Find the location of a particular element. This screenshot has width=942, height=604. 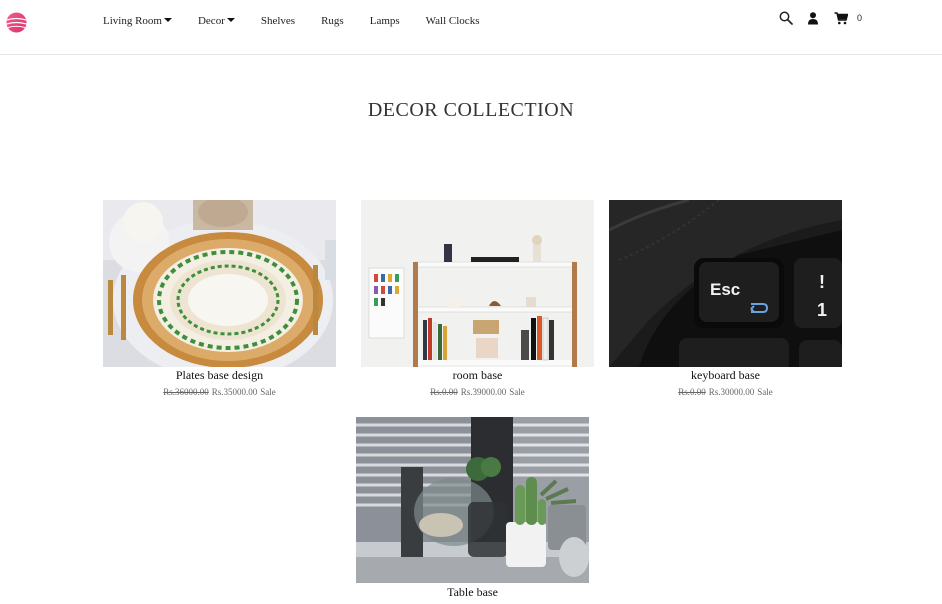

product-name: keyboard base is located at coordinates (725, 375).